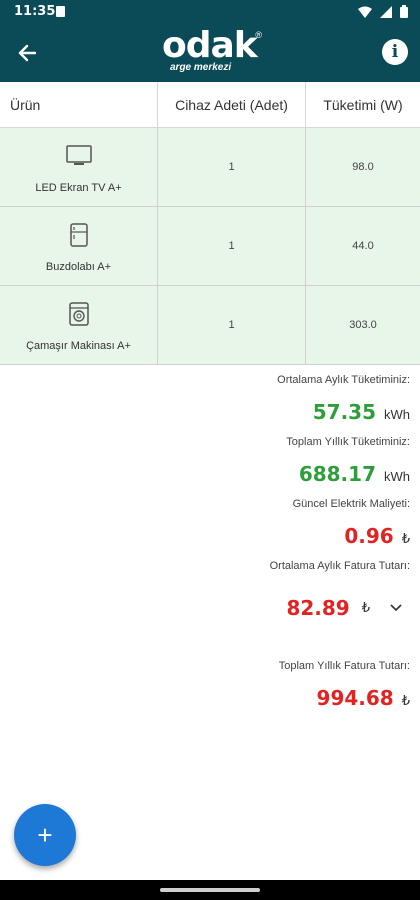 The image size is (420, 900). What do you see at coordinates (79, 104) in the screenshot?
I see `header-product: Ürün` at bounding box center [79, 104].